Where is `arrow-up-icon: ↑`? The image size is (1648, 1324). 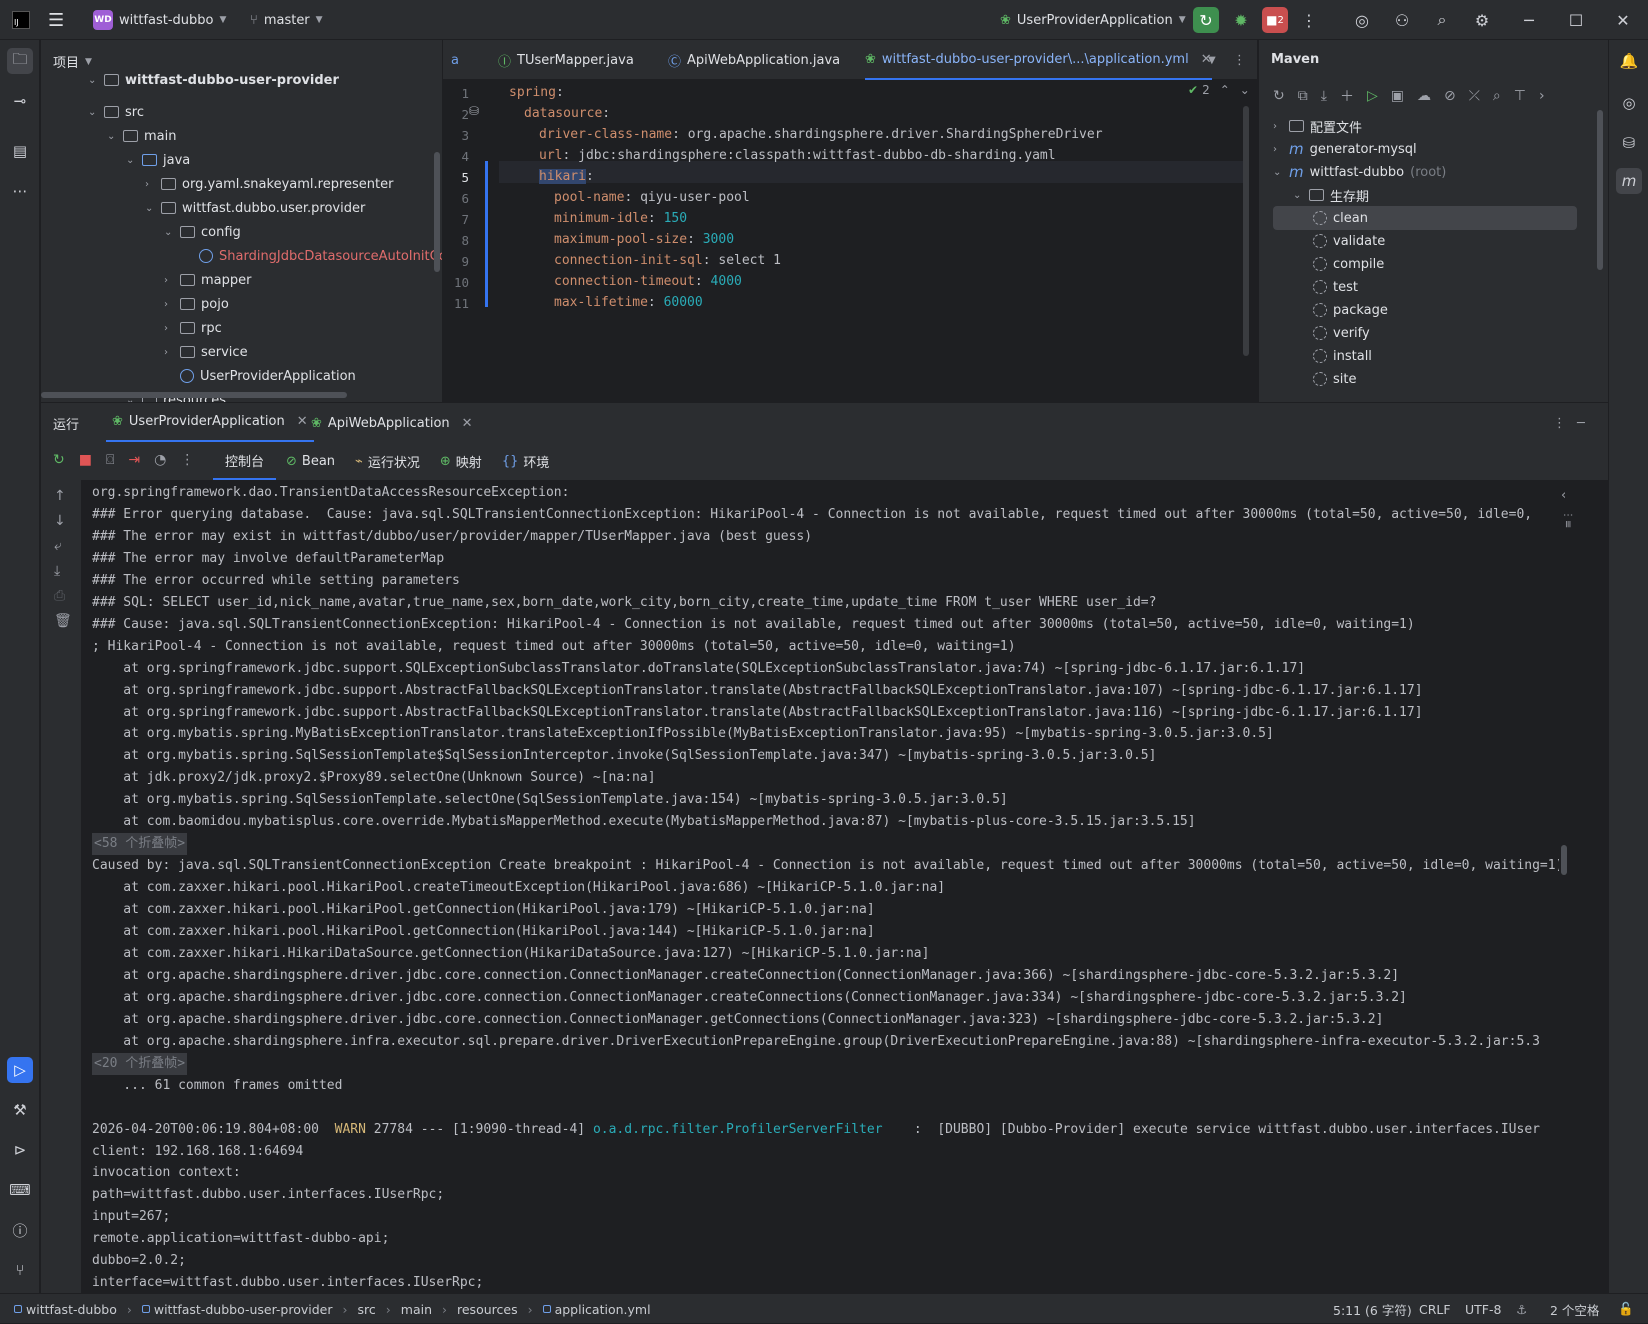 arrow-up-icon: ↑ is located at coordinates (63, 496).